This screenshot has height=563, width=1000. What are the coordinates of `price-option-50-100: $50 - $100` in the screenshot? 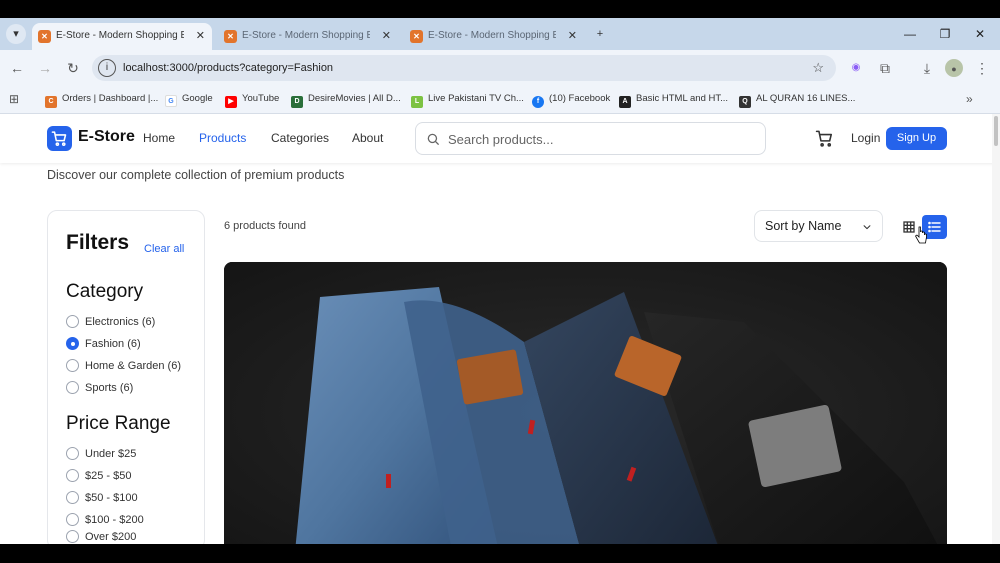 It's located at (102, 497).